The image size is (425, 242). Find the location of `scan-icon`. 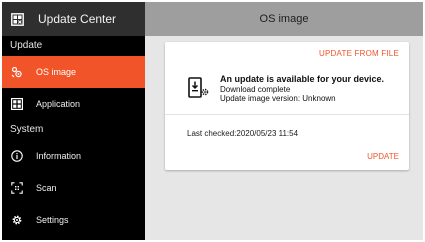

scan-icon is located at coordinates (17, 188).